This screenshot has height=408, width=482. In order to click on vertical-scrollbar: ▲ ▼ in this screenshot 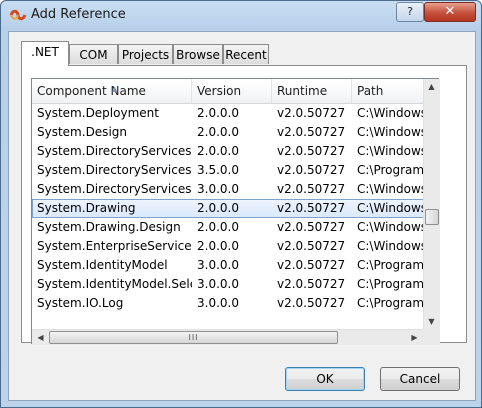, I will do `click(431, 204)`.